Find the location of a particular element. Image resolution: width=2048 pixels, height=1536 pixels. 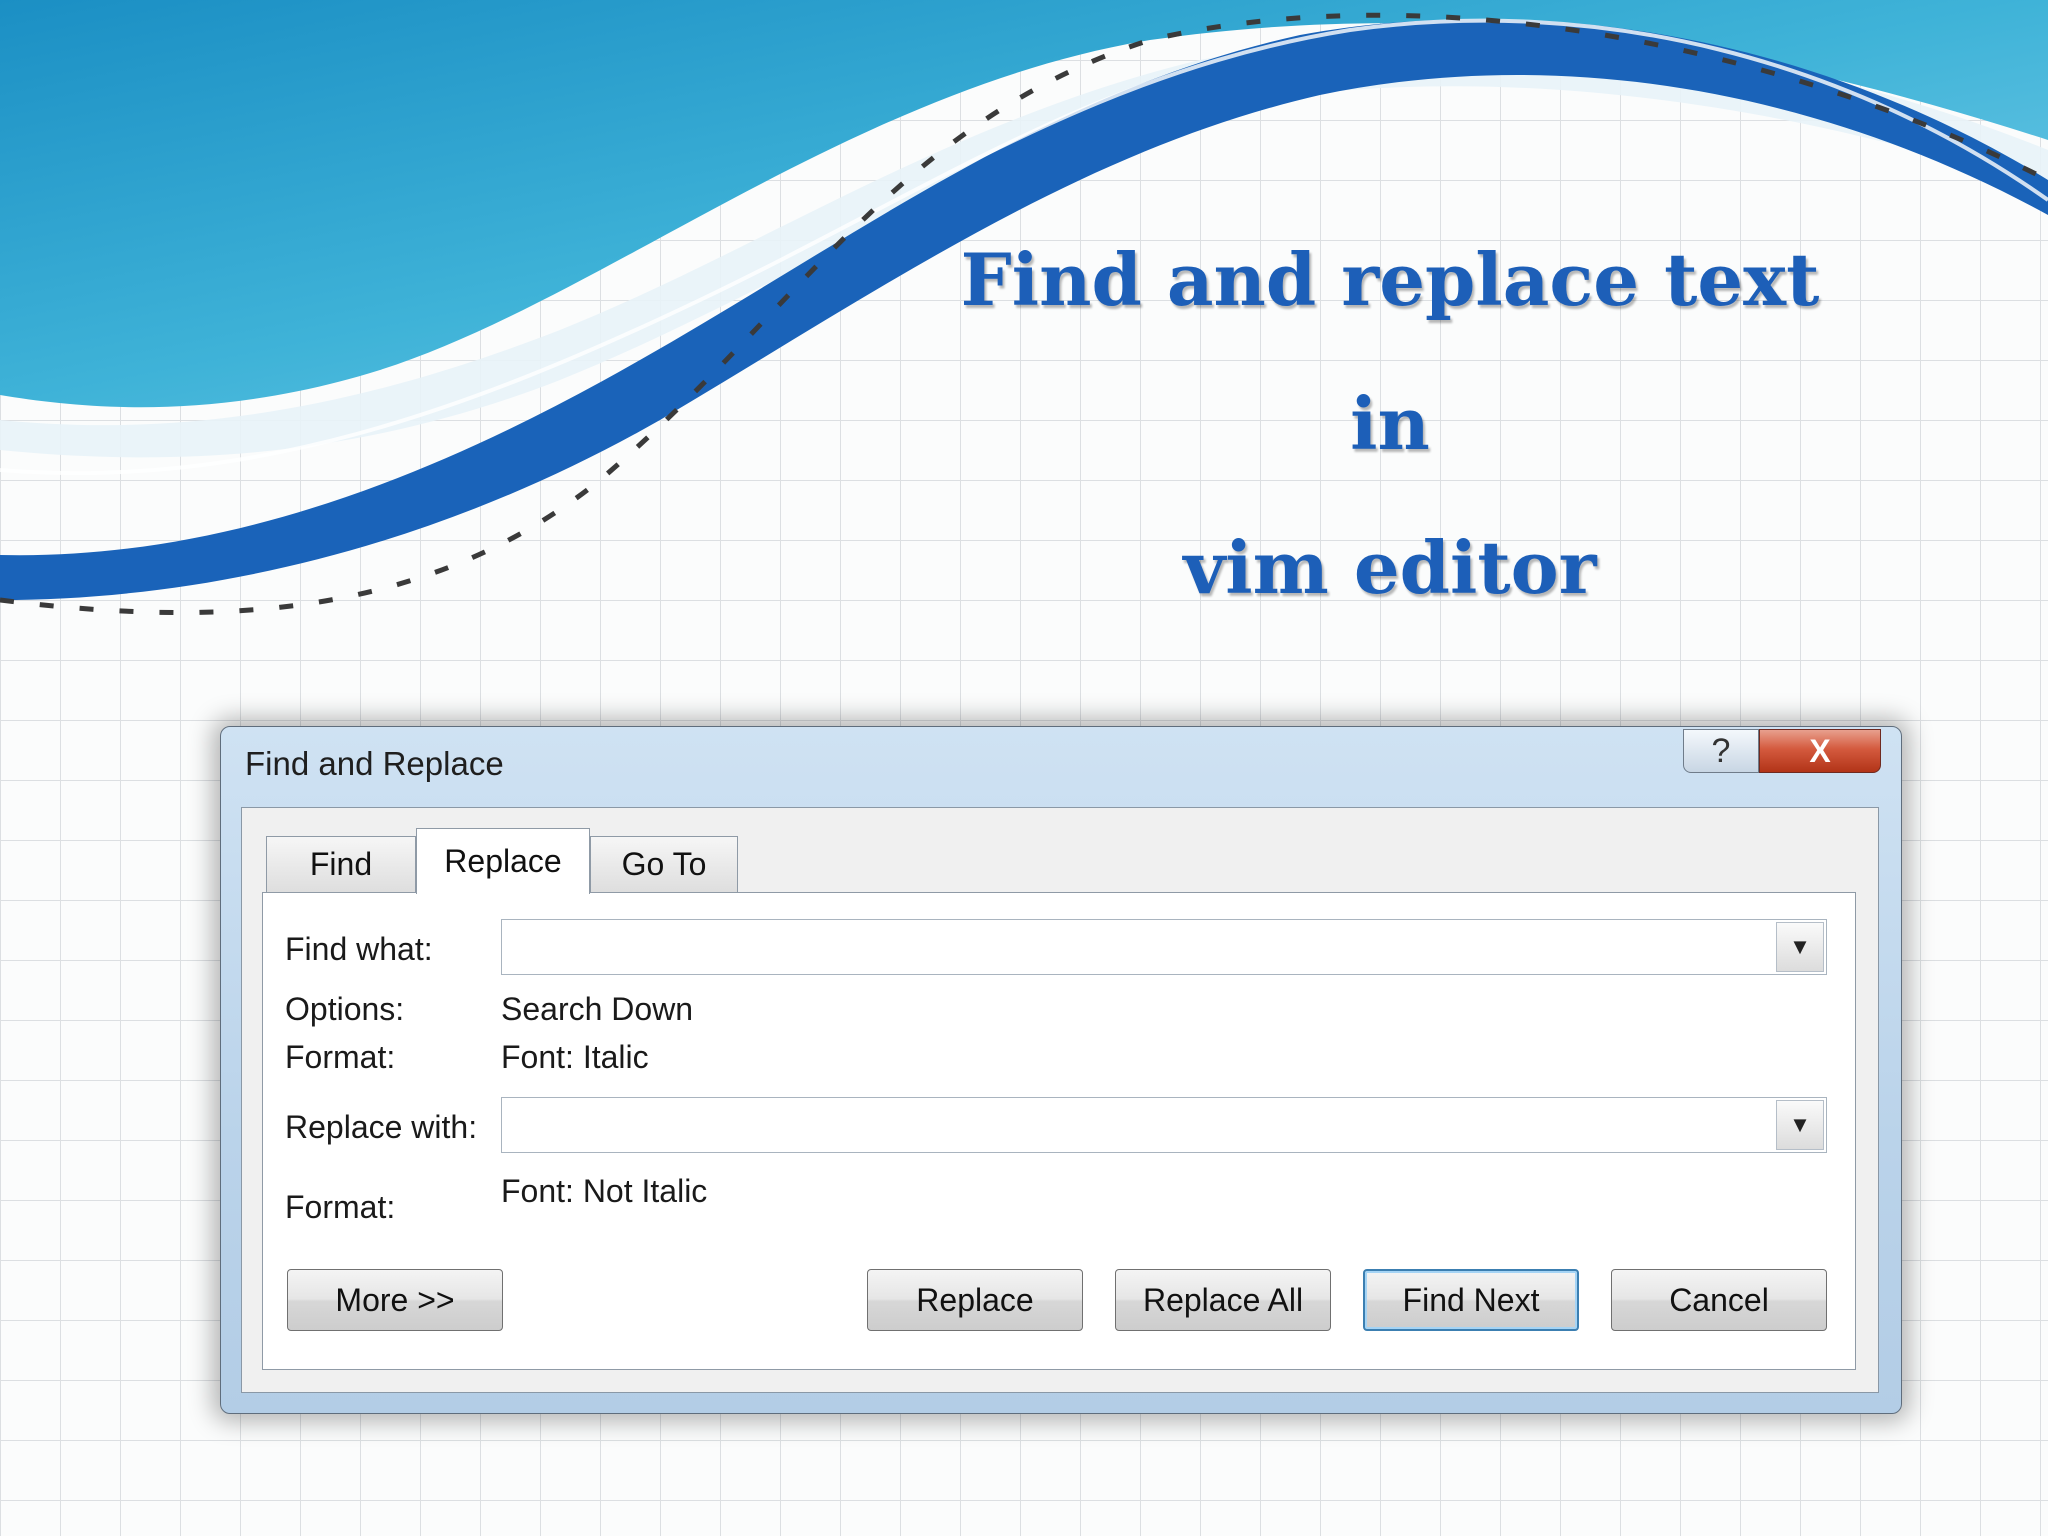

find-next-button-label: Find Next is located at coordinates (1471, 1299).